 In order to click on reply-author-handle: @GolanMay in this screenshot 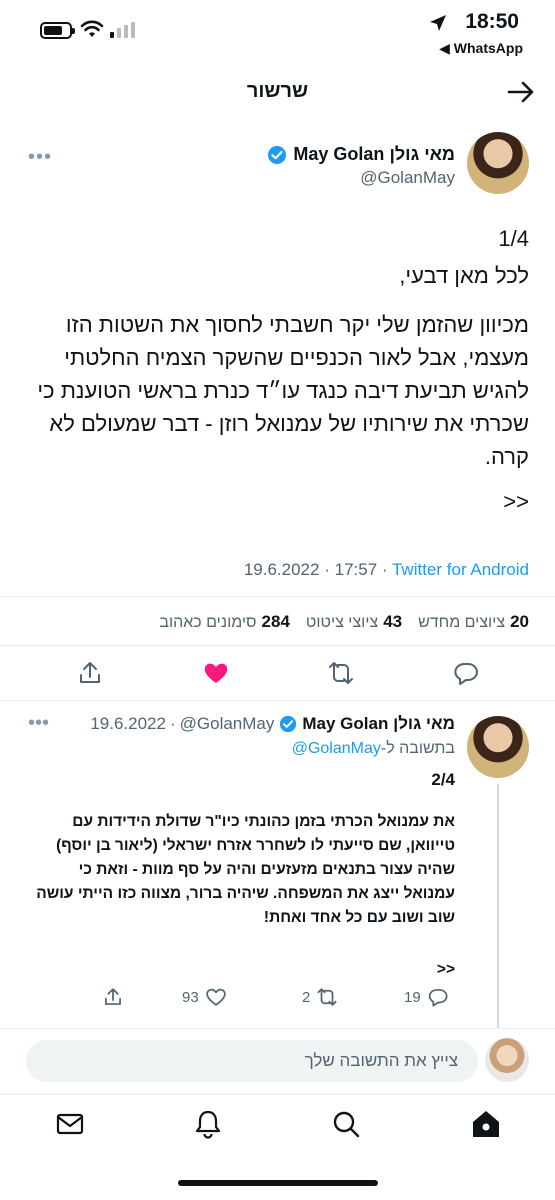, I will do `click(227, 723)`.